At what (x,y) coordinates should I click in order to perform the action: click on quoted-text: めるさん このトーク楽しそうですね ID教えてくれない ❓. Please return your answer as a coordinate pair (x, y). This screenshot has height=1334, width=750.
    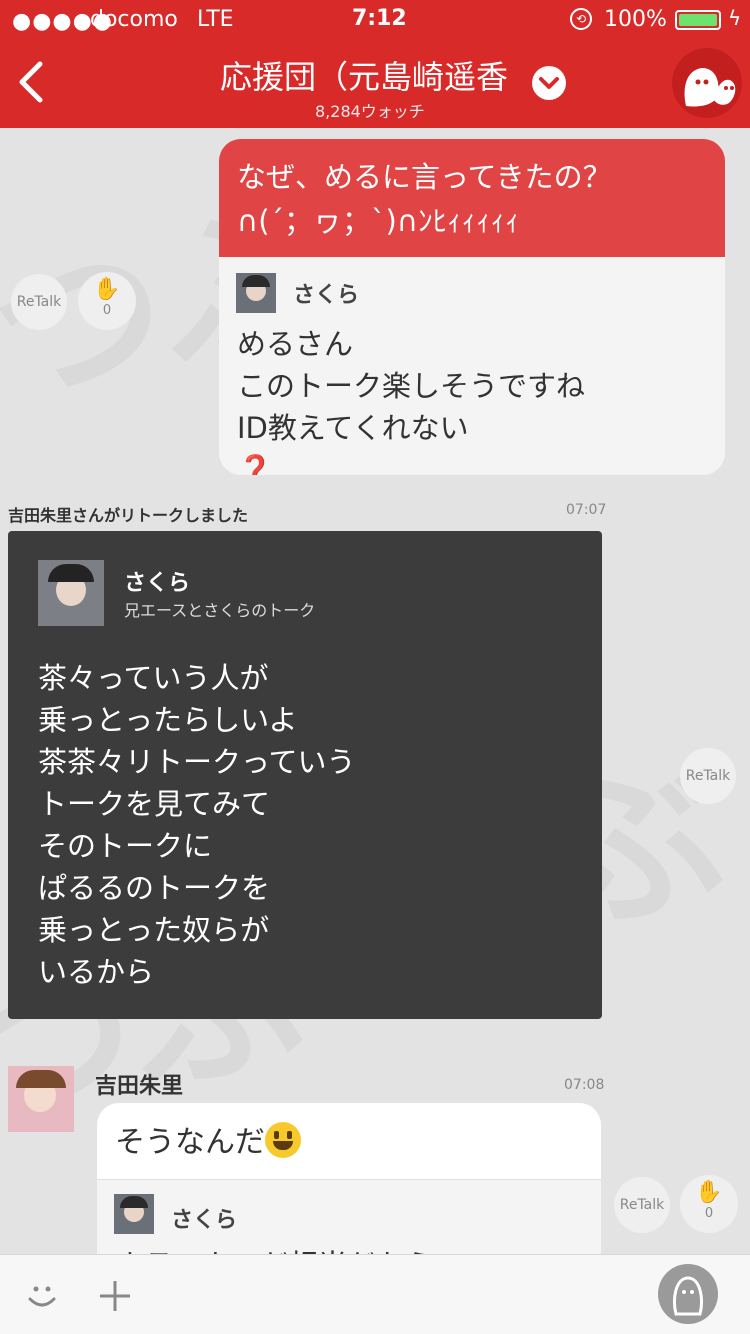
    Looking at the image, I should click on (472, 396).